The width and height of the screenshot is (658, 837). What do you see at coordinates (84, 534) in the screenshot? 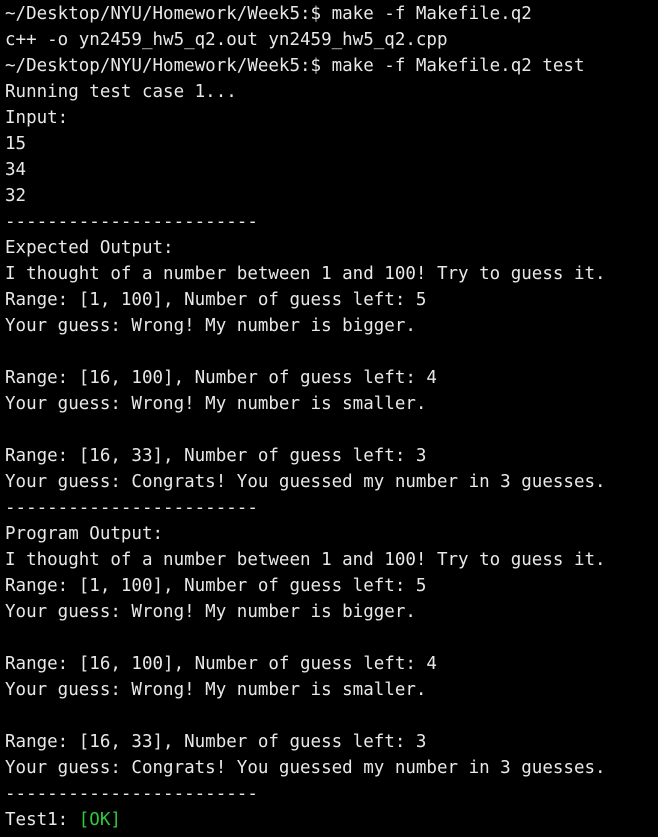
I see `terminal-line: Program Output:` at bounding box center [84, 534].